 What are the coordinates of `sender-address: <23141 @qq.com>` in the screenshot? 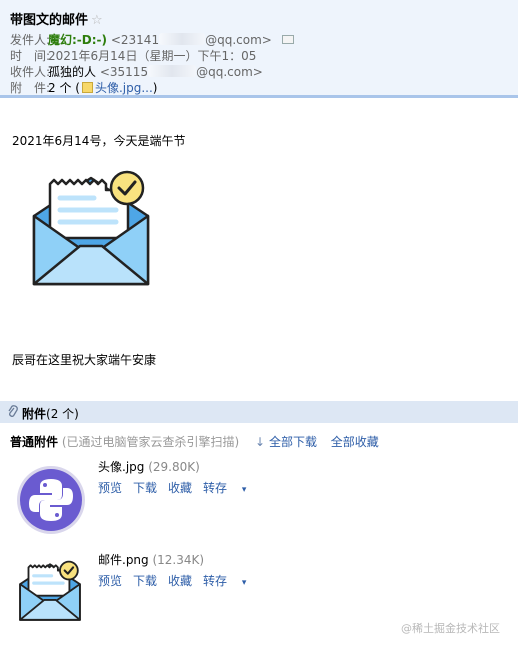 It's located at (191, 40).